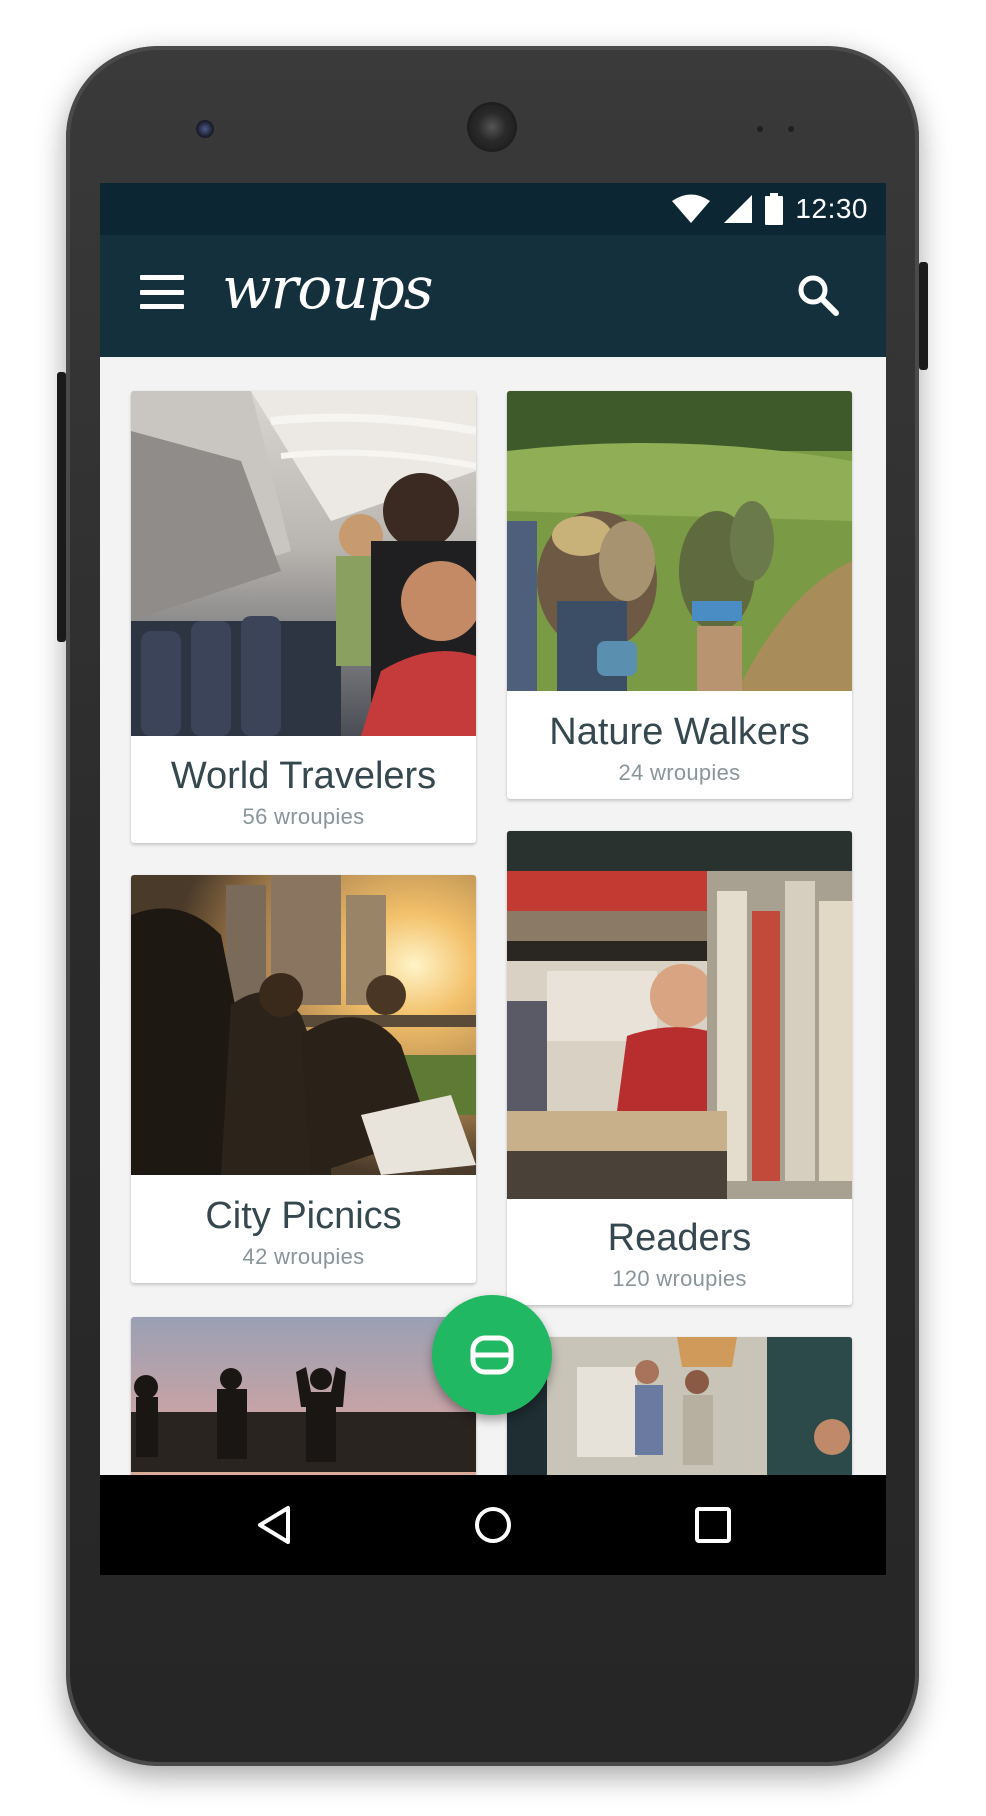 The image size is (986, 1816). Describe the element at coordinates (713, 1525) in the screenshot. I see `recents-icon` at that location.